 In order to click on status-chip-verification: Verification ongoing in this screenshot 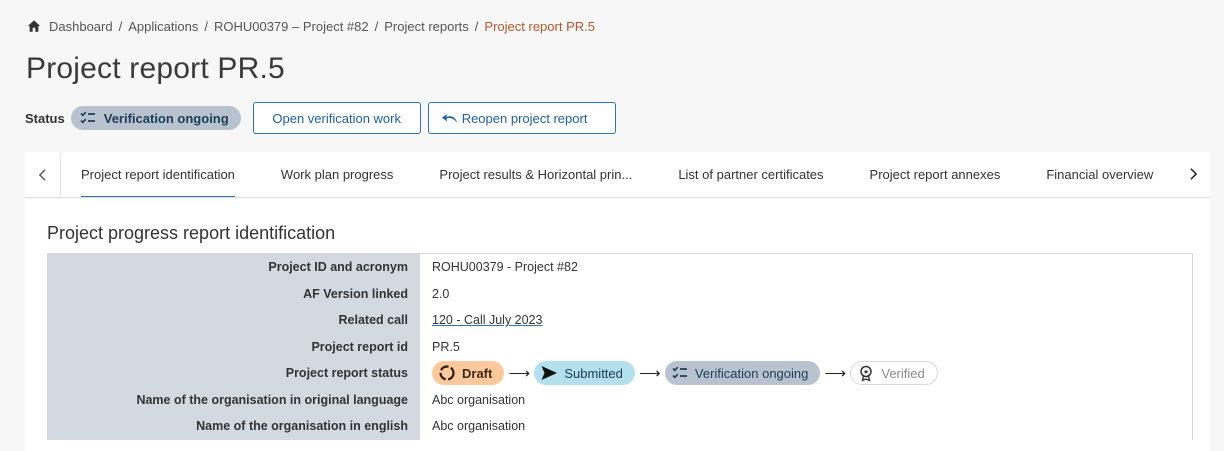, I will do `click(742, 373)`.